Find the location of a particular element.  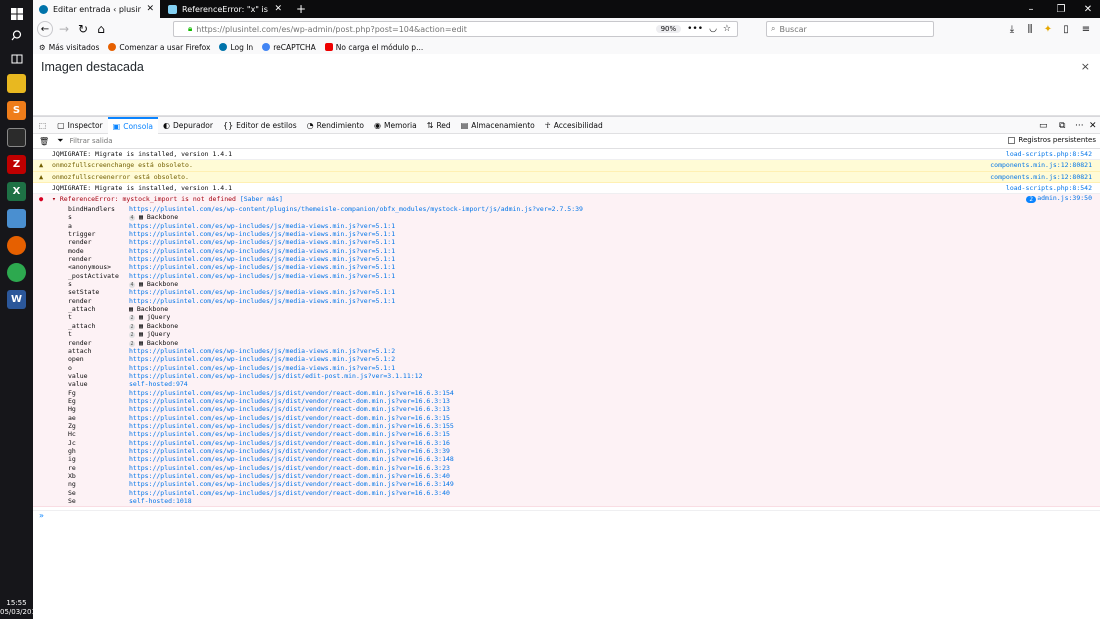

frame-location-link: self-hosted:1018 is located at coordinates (160, 501).